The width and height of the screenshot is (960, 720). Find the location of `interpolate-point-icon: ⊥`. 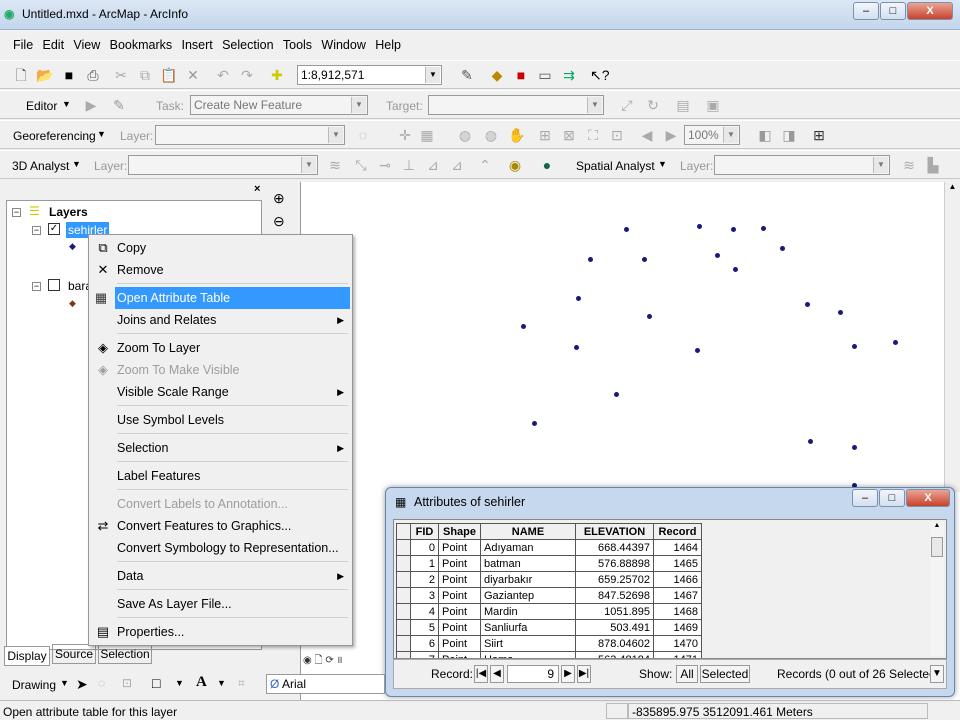

interpolate-point-icon: ⊥ is located at coordinates (409, 165).